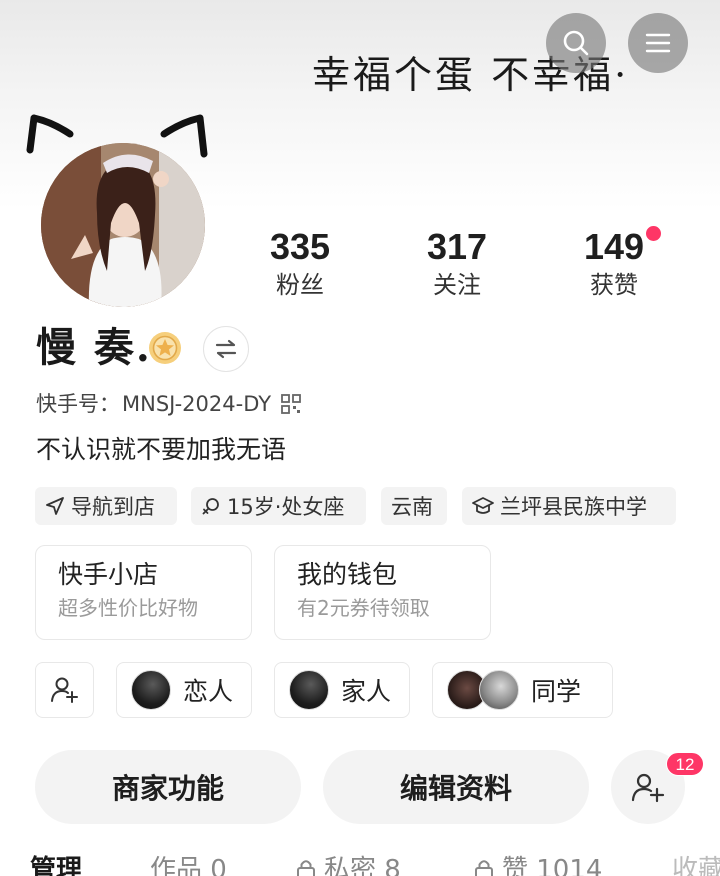 The width and height of the screenshot is (720, 876). I want to click on tag-region-label: 云南, so click(412, 507).